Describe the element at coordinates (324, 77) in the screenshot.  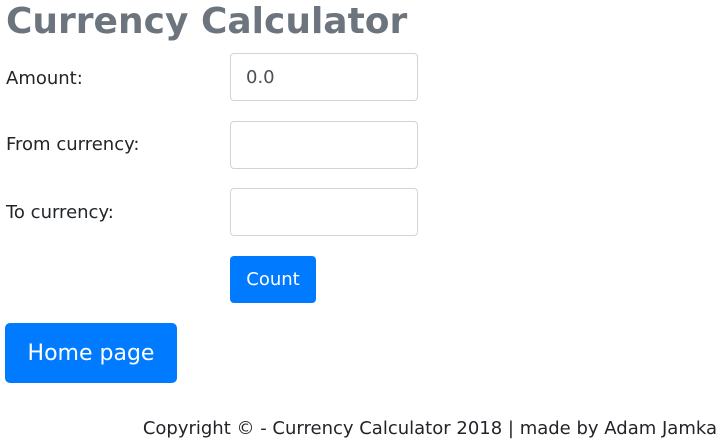
I see `amount-input` at that location.